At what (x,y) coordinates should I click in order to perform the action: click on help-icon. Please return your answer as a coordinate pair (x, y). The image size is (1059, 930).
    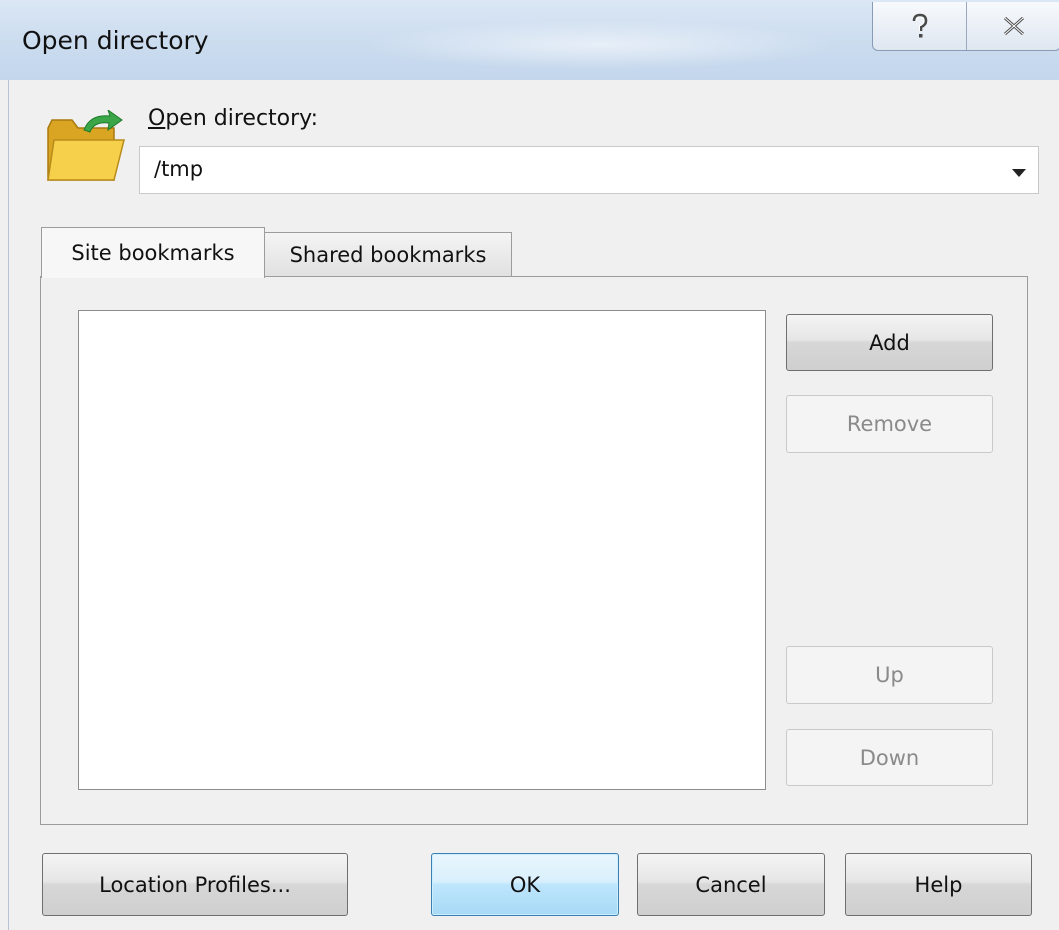
    Looking at the image, I should click on (919, 26).